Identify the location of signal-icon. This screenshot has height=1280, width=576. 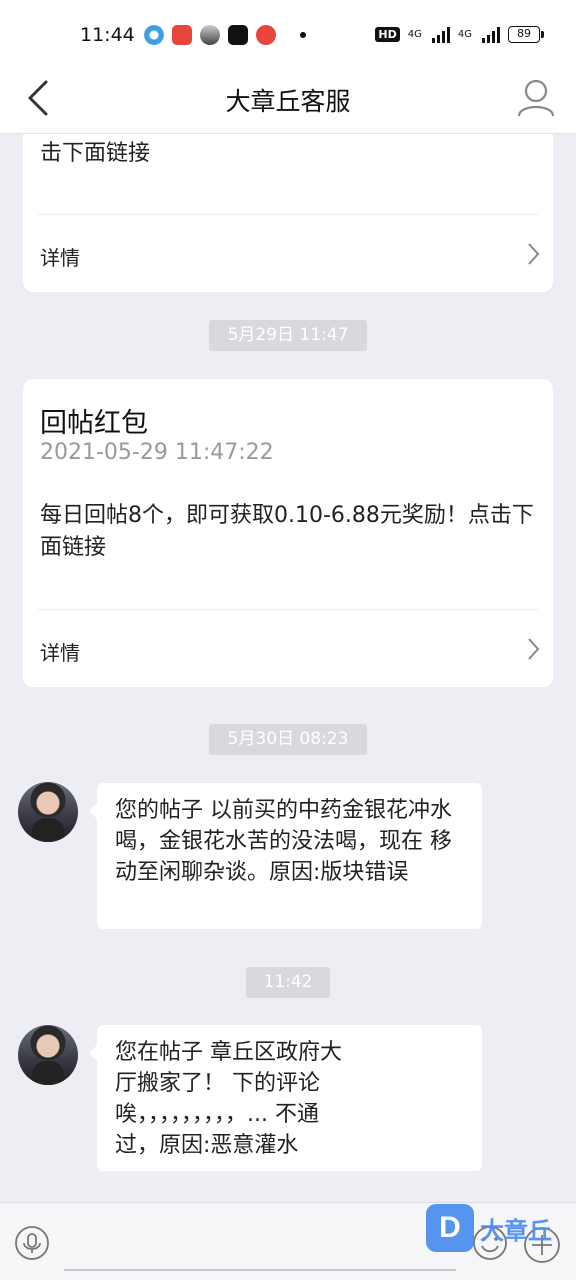
(440, 34).